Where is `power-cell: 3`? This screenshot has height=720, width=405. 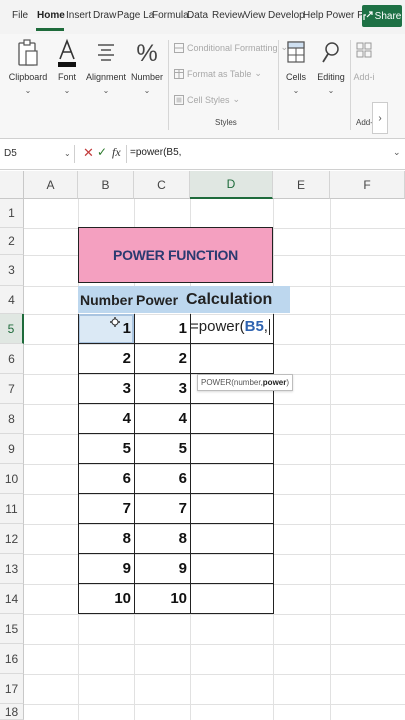 power-cell: 3 is located at coordinates (162, 389).